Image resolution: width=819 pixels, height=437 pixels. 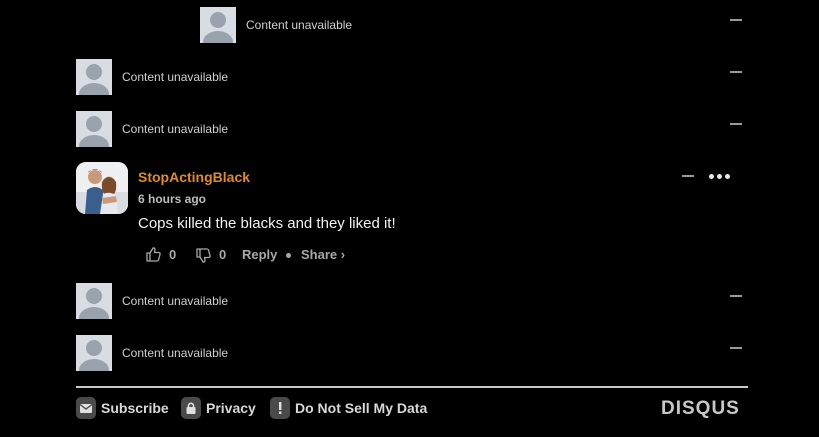 What do you see at coordinates (361, 408) in the screenshot?
I see `do-not-sell-label: Do Not Sell My Data` at bounding box center [361, 408].